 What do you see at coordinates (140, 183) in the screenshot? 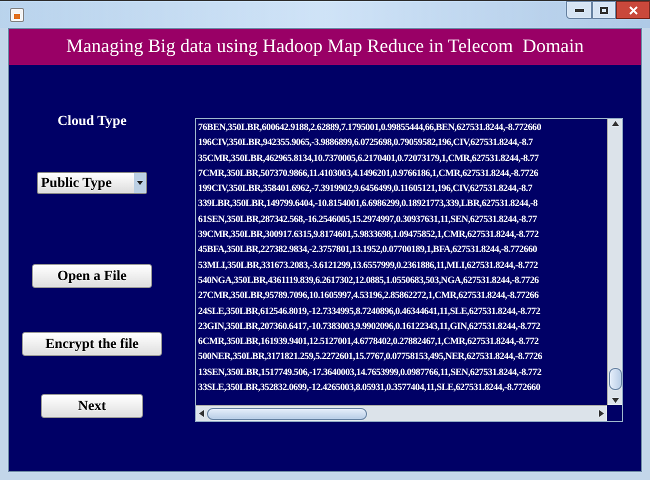
I see `triangle-icon` at bounding box center [140, 183].